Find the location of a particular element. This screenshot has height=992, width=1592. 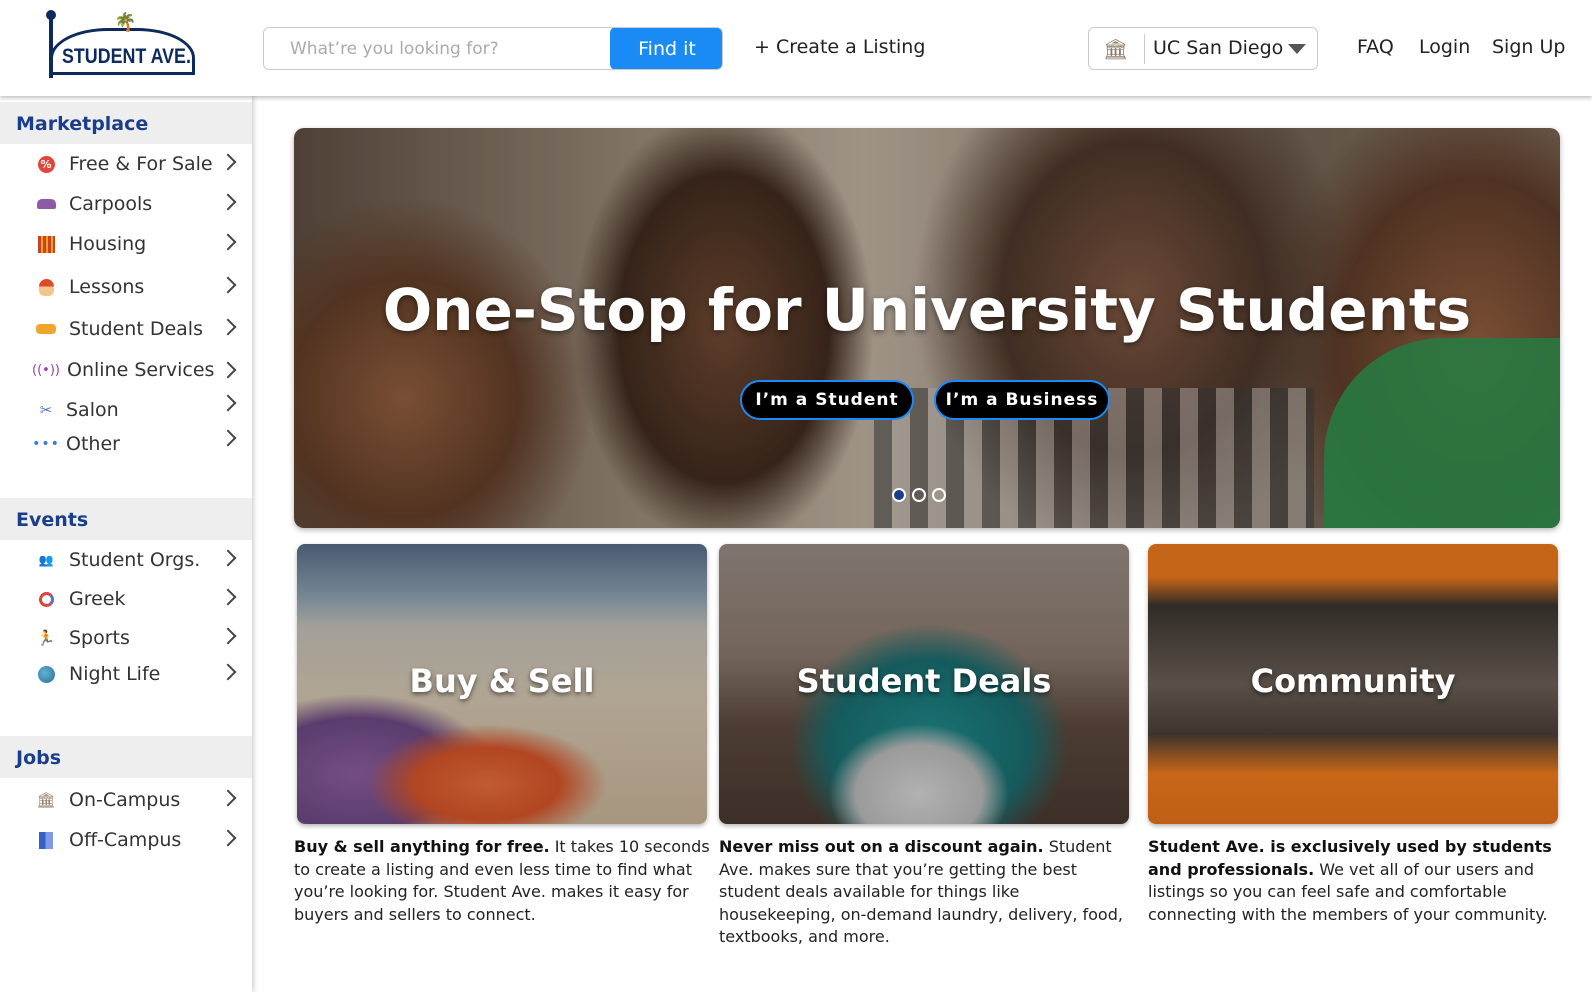

jobs-heading: Jobs is located at coordinates (126, 757).